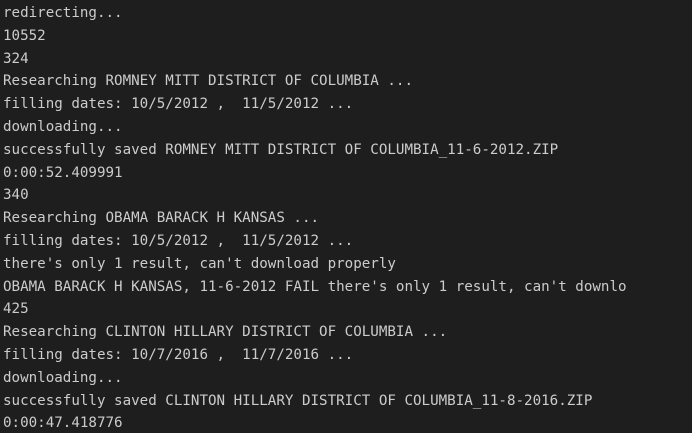 The image size is (692, 433). Describe the element at coordinates (16, 309) in the screenshot. I see `terminal-line: 425` at that location.